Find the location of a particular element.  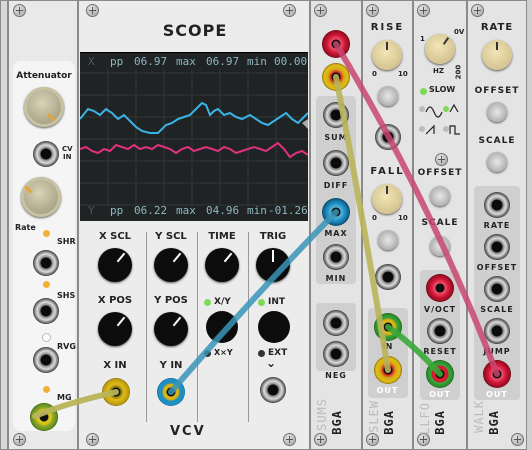

y-pos-label: Y POS is located at coordinates (171, 300).